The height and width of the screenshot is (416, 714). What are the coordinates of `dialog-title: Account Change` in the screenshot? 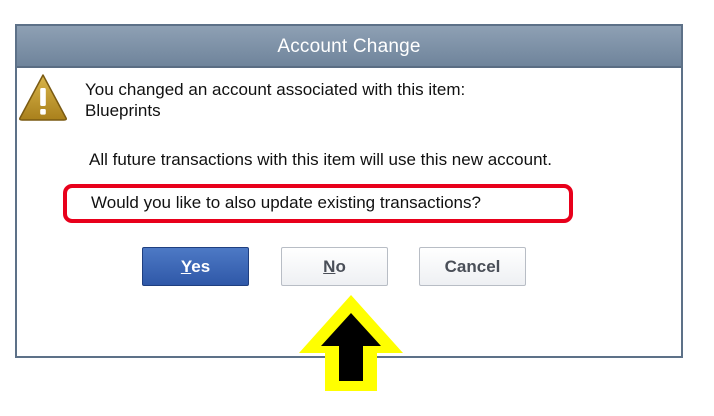 It's located at (349, 46).